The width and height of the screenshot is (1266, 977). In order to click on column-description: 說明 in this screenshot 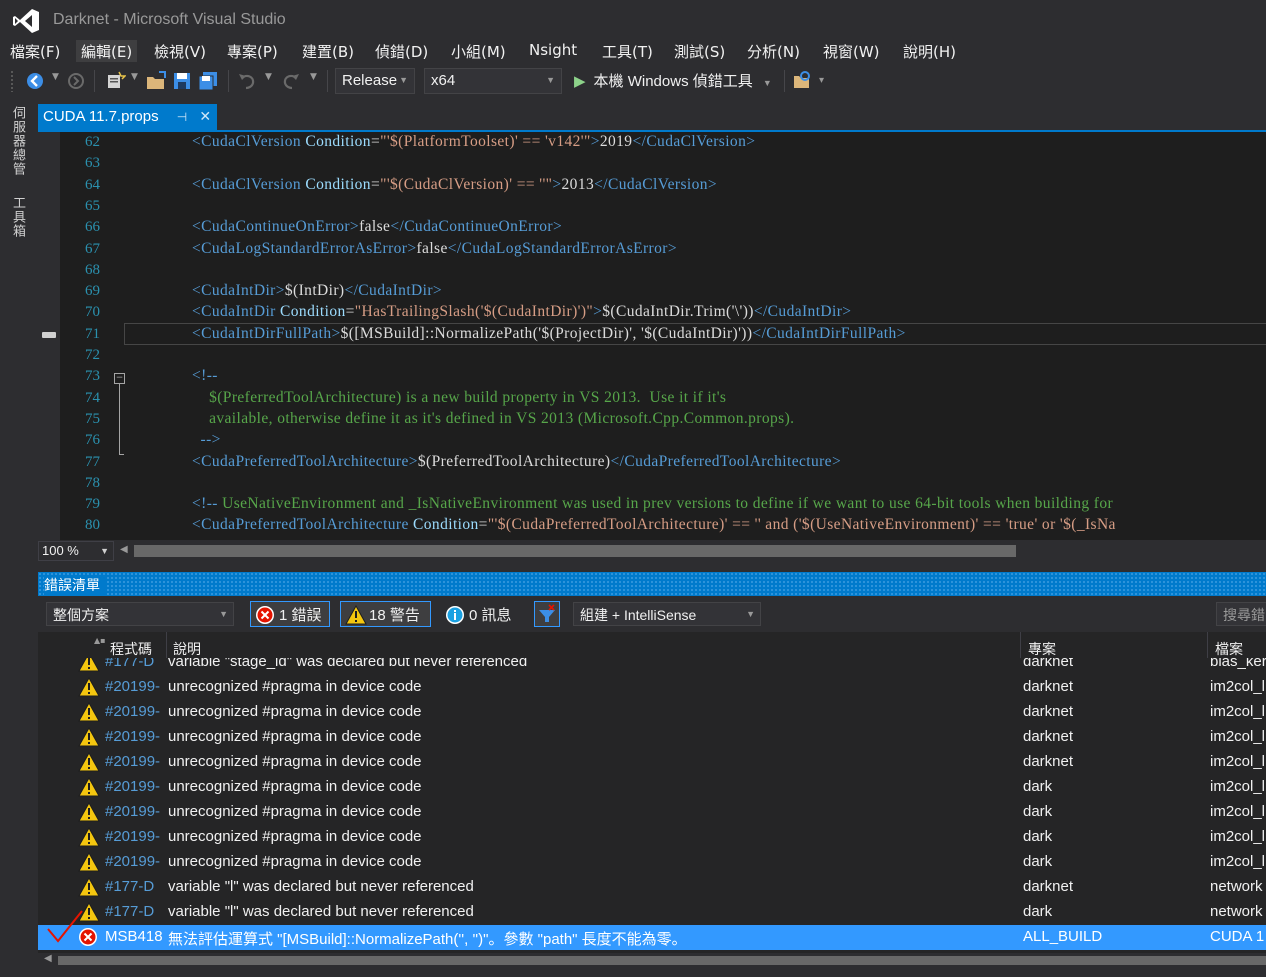, I will do `click(187, 649)`.